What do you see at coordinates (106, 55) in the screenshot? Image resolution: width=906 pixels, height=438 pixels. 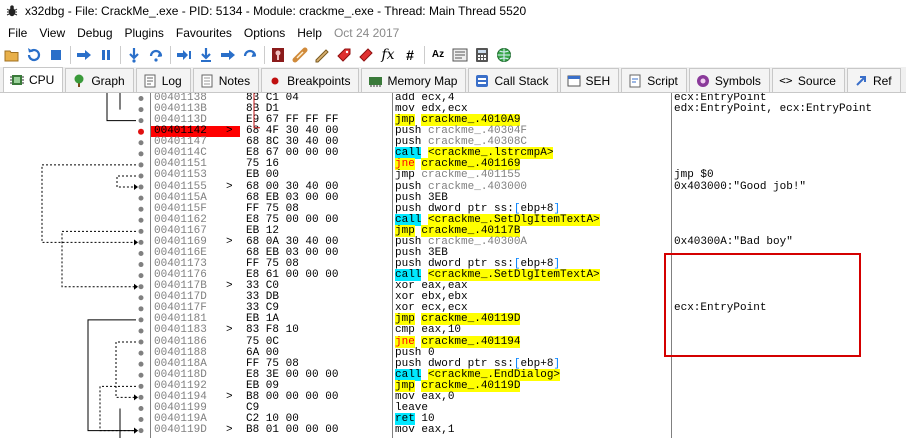 I see `pause-icon` at bounding box center [106, 55].